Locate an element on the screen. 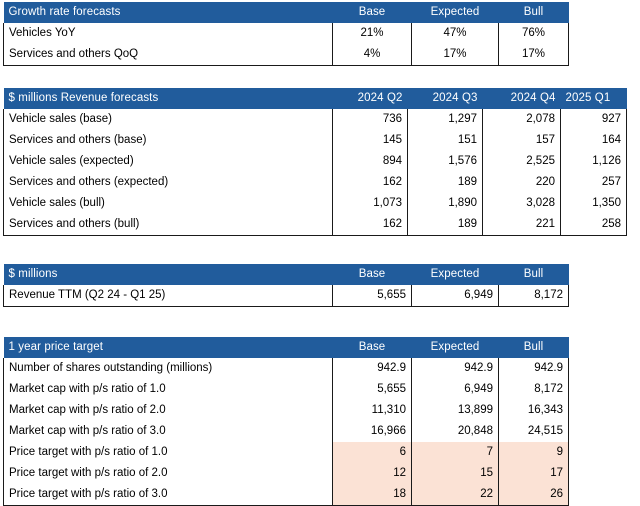  table-row: Price target with p/s ratio of 1.0 6 7 9 is located at coordinates (286, 452).